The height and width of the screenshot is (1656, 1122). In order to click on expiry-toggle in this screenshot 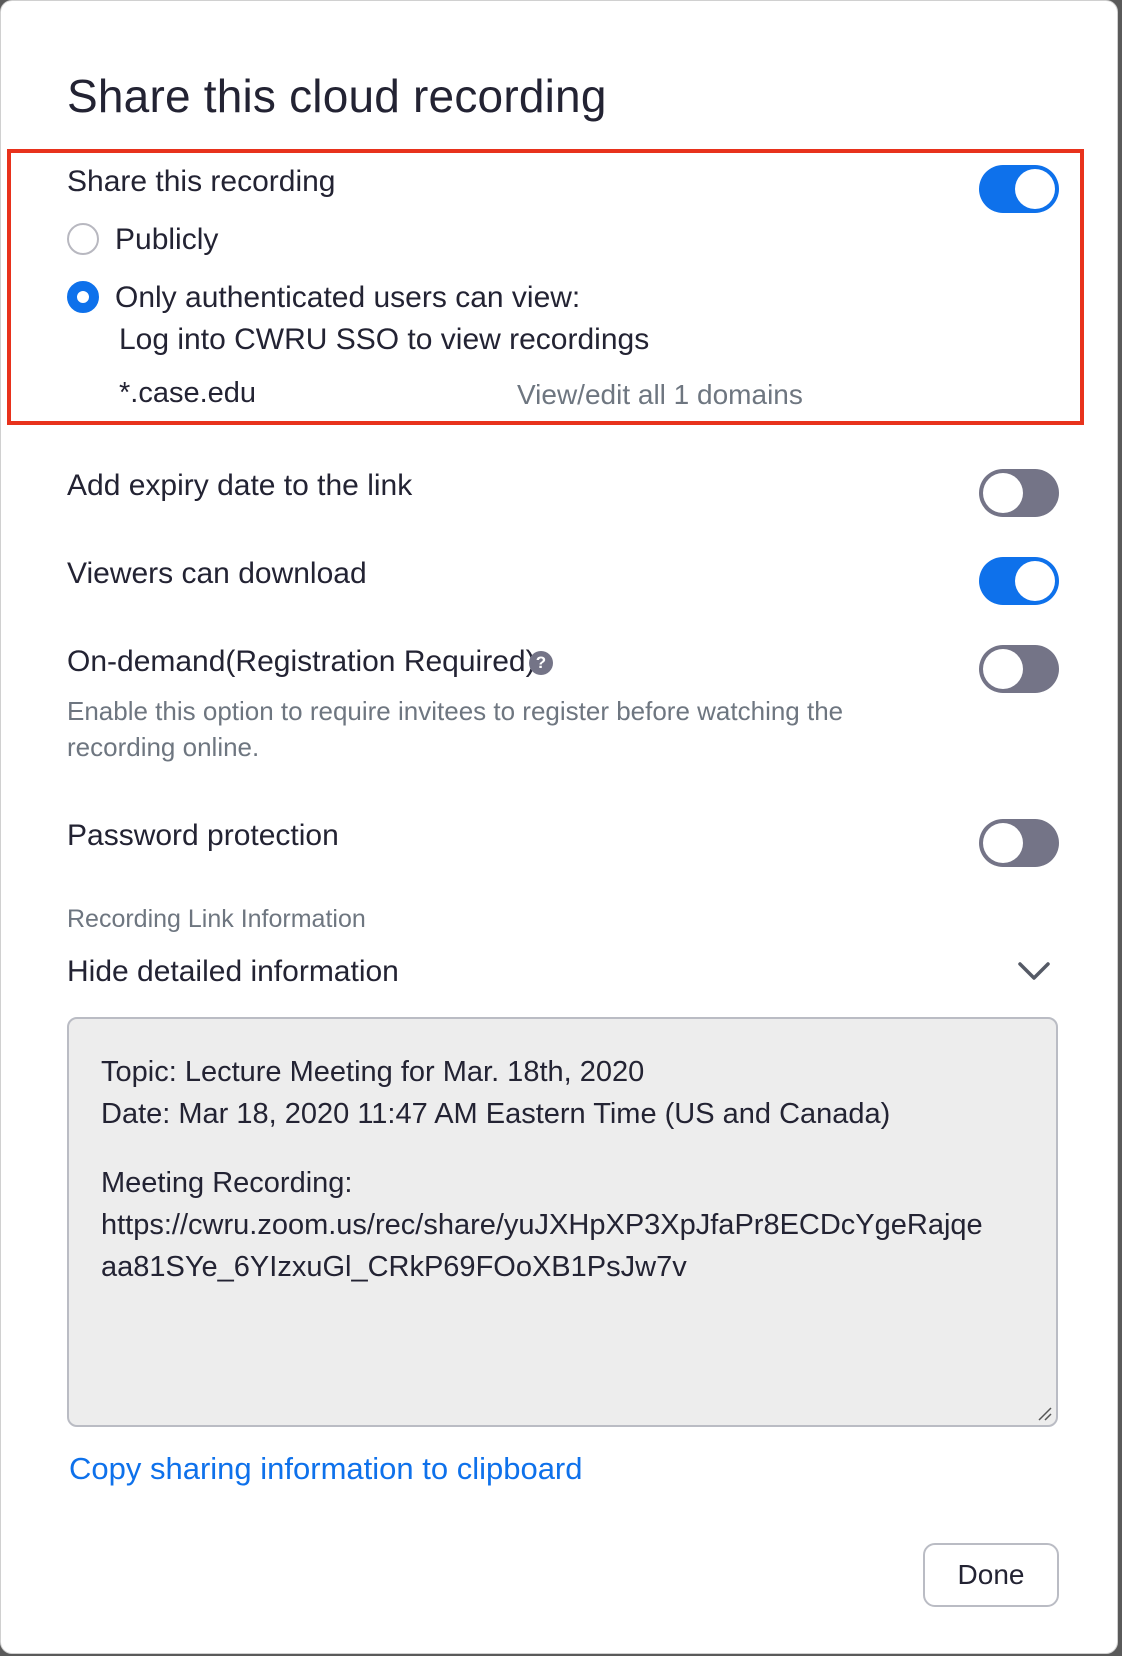, I will do `click(1019, 493)`.